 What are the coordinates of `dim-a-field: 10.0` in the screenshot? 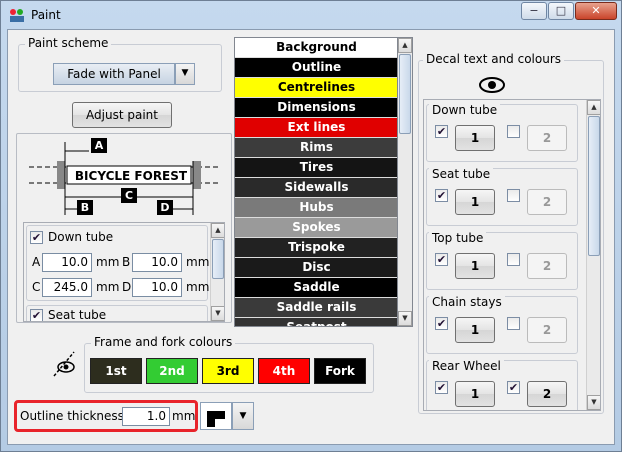 It's located at (67, 262).